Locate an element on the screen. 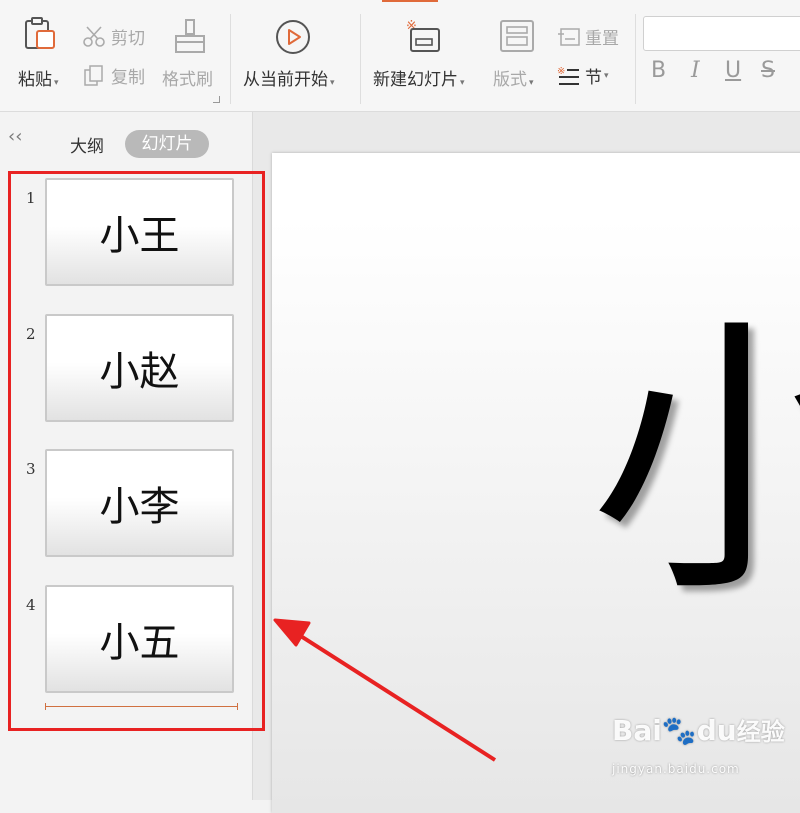 This screenshot has height=813, width=800. watermark-url: jingyan.baidu.com is located at coordinates (676, 769).